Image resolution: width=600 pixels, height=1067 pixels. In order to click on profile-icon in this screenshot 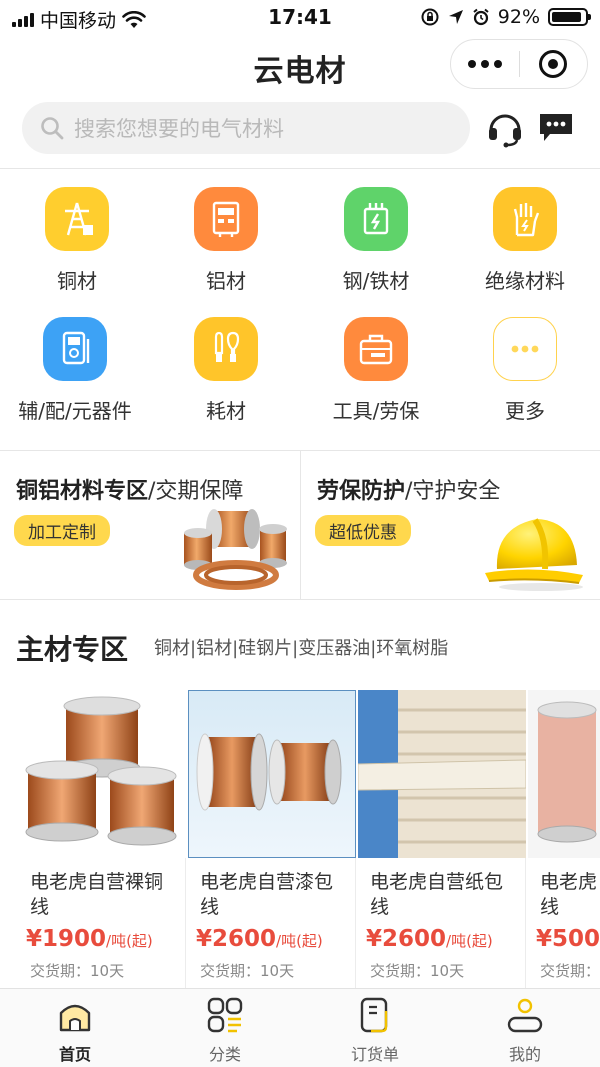, I will do `click(525, 1015)`.